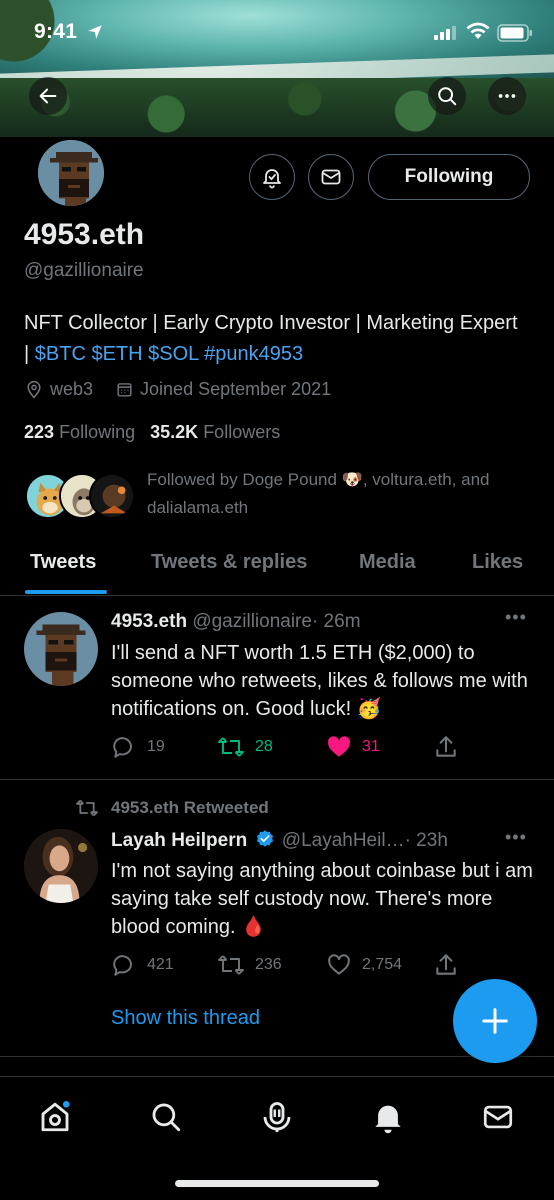  What do you see at coordinates (84, 234) in the screenshot?
I see `profile-name: 4953.eth` at bounding box center [84, 234].